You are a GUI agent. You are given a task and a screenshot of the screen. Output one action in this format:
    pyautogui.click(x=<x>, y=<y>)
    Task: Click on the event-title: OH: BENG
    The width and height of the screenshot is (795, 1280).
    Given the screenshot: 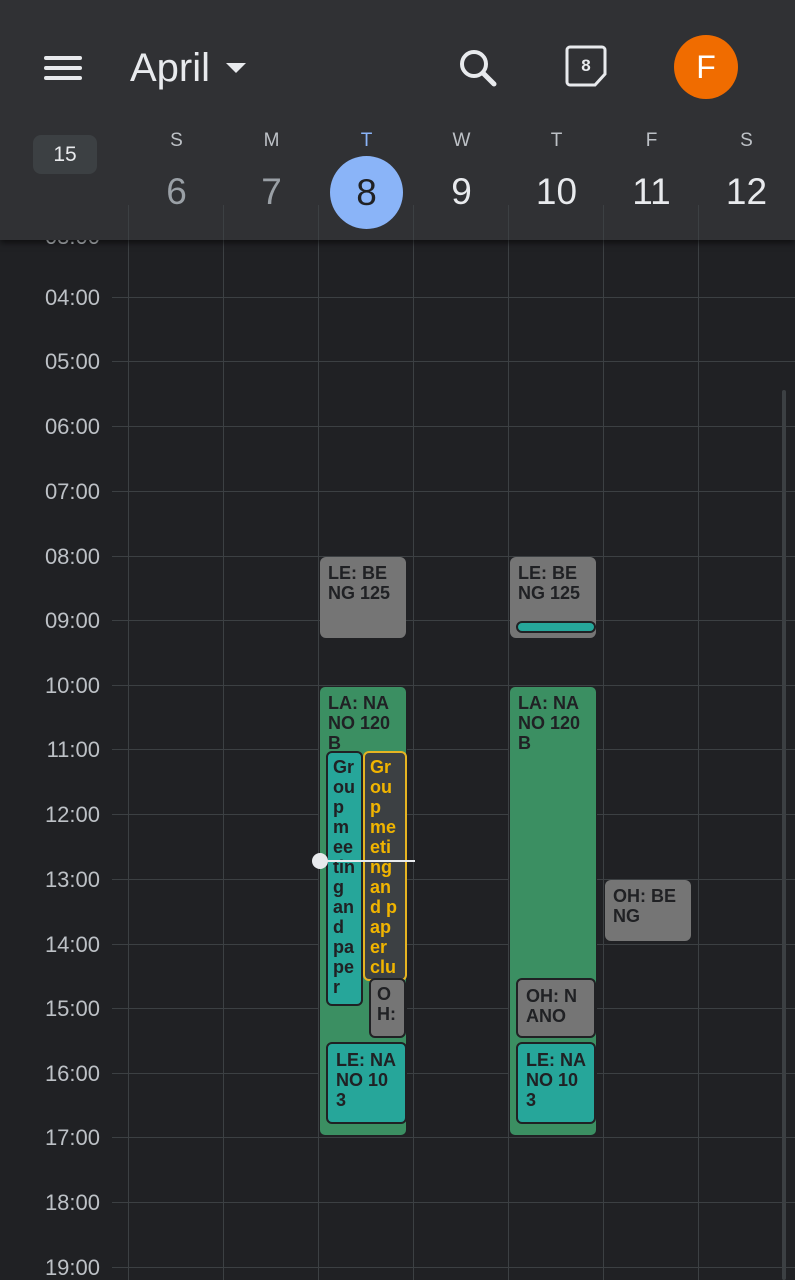 What is the action you would take?
    pyautogui.click(x=644, y=906)
    